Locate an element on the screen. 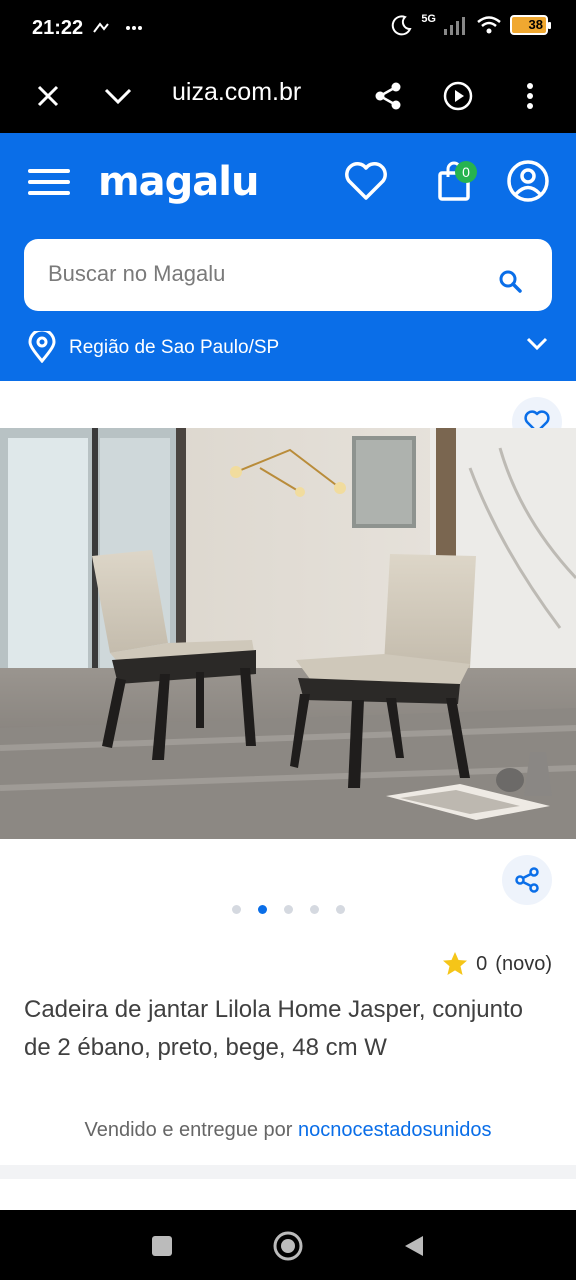 The image size is (576, 1280). status-time: 21:22 is located at coordinates (58, 28).